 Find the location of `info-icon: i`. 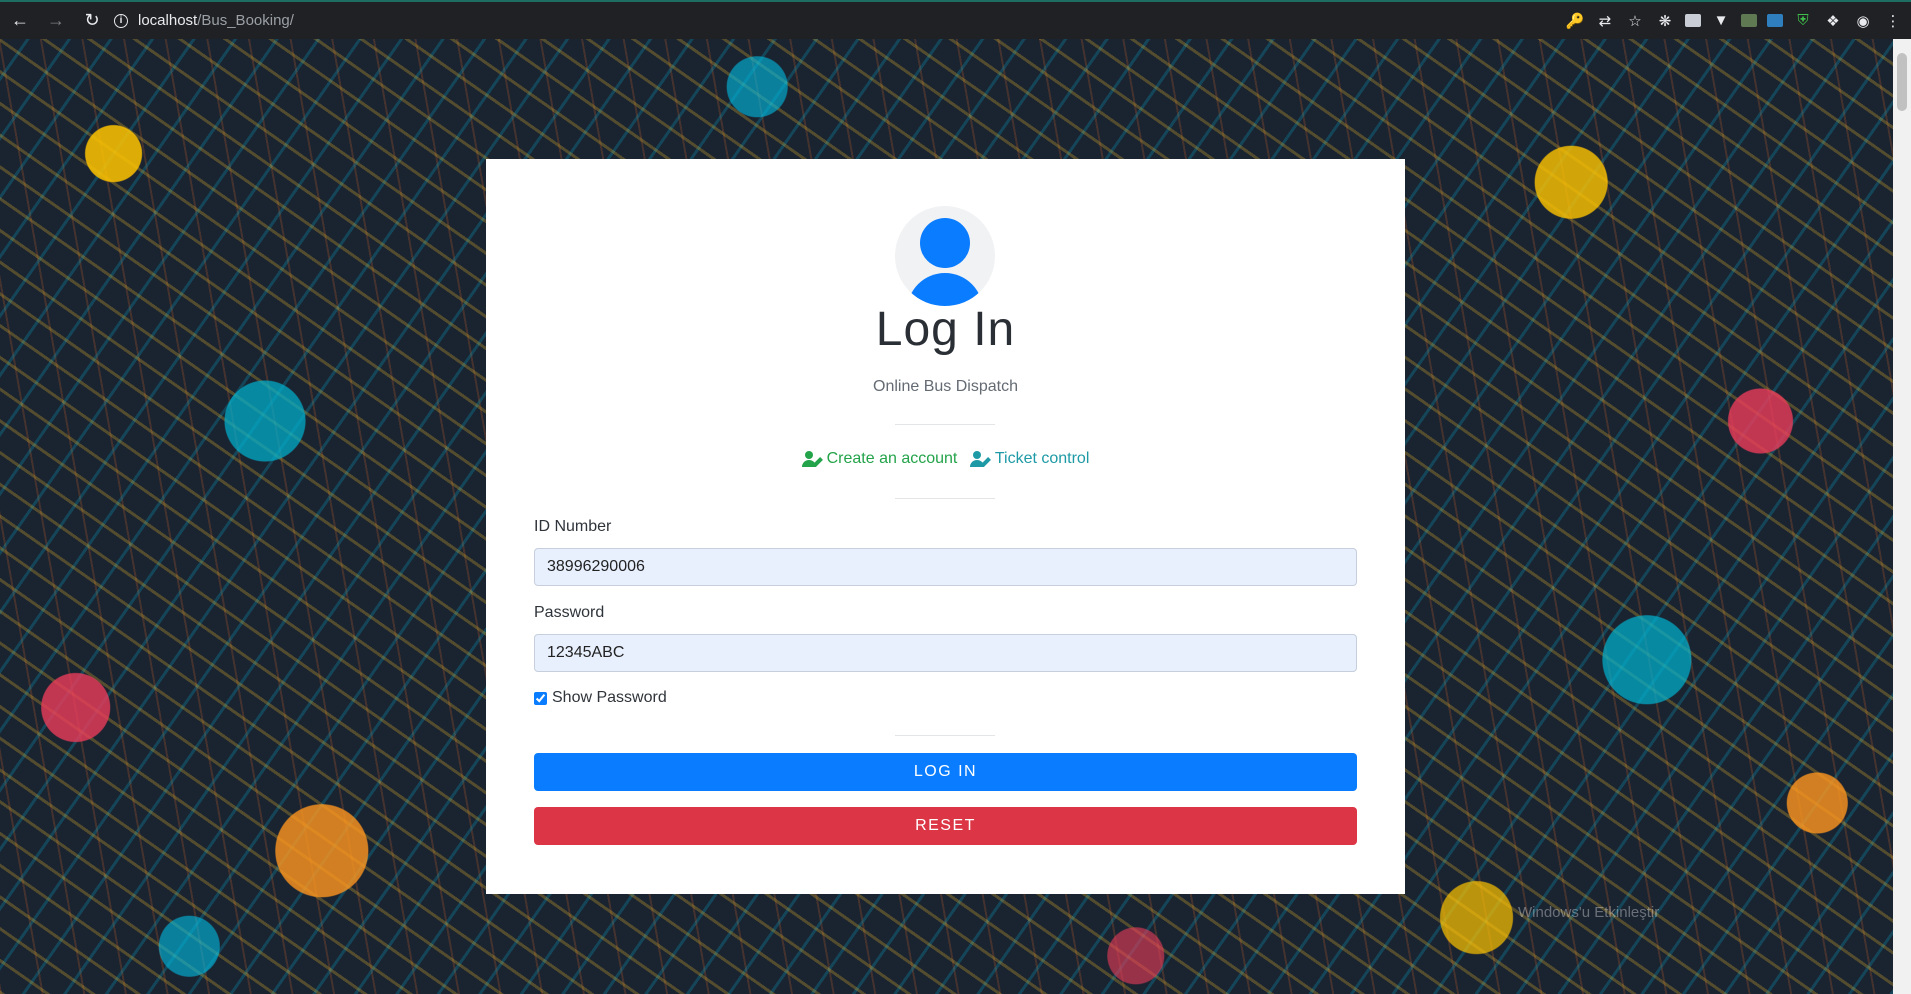

info-icon: i is located at coordinates (121, 20).